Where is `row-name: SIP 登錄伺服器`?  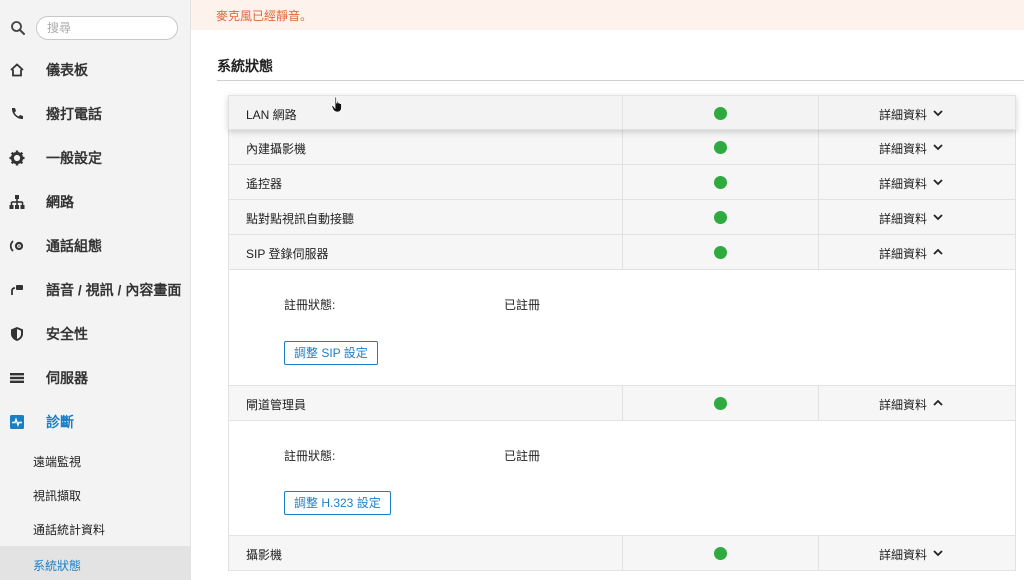 row-name: SIP 登錄伺服器 is located at coordinates (287, 254).